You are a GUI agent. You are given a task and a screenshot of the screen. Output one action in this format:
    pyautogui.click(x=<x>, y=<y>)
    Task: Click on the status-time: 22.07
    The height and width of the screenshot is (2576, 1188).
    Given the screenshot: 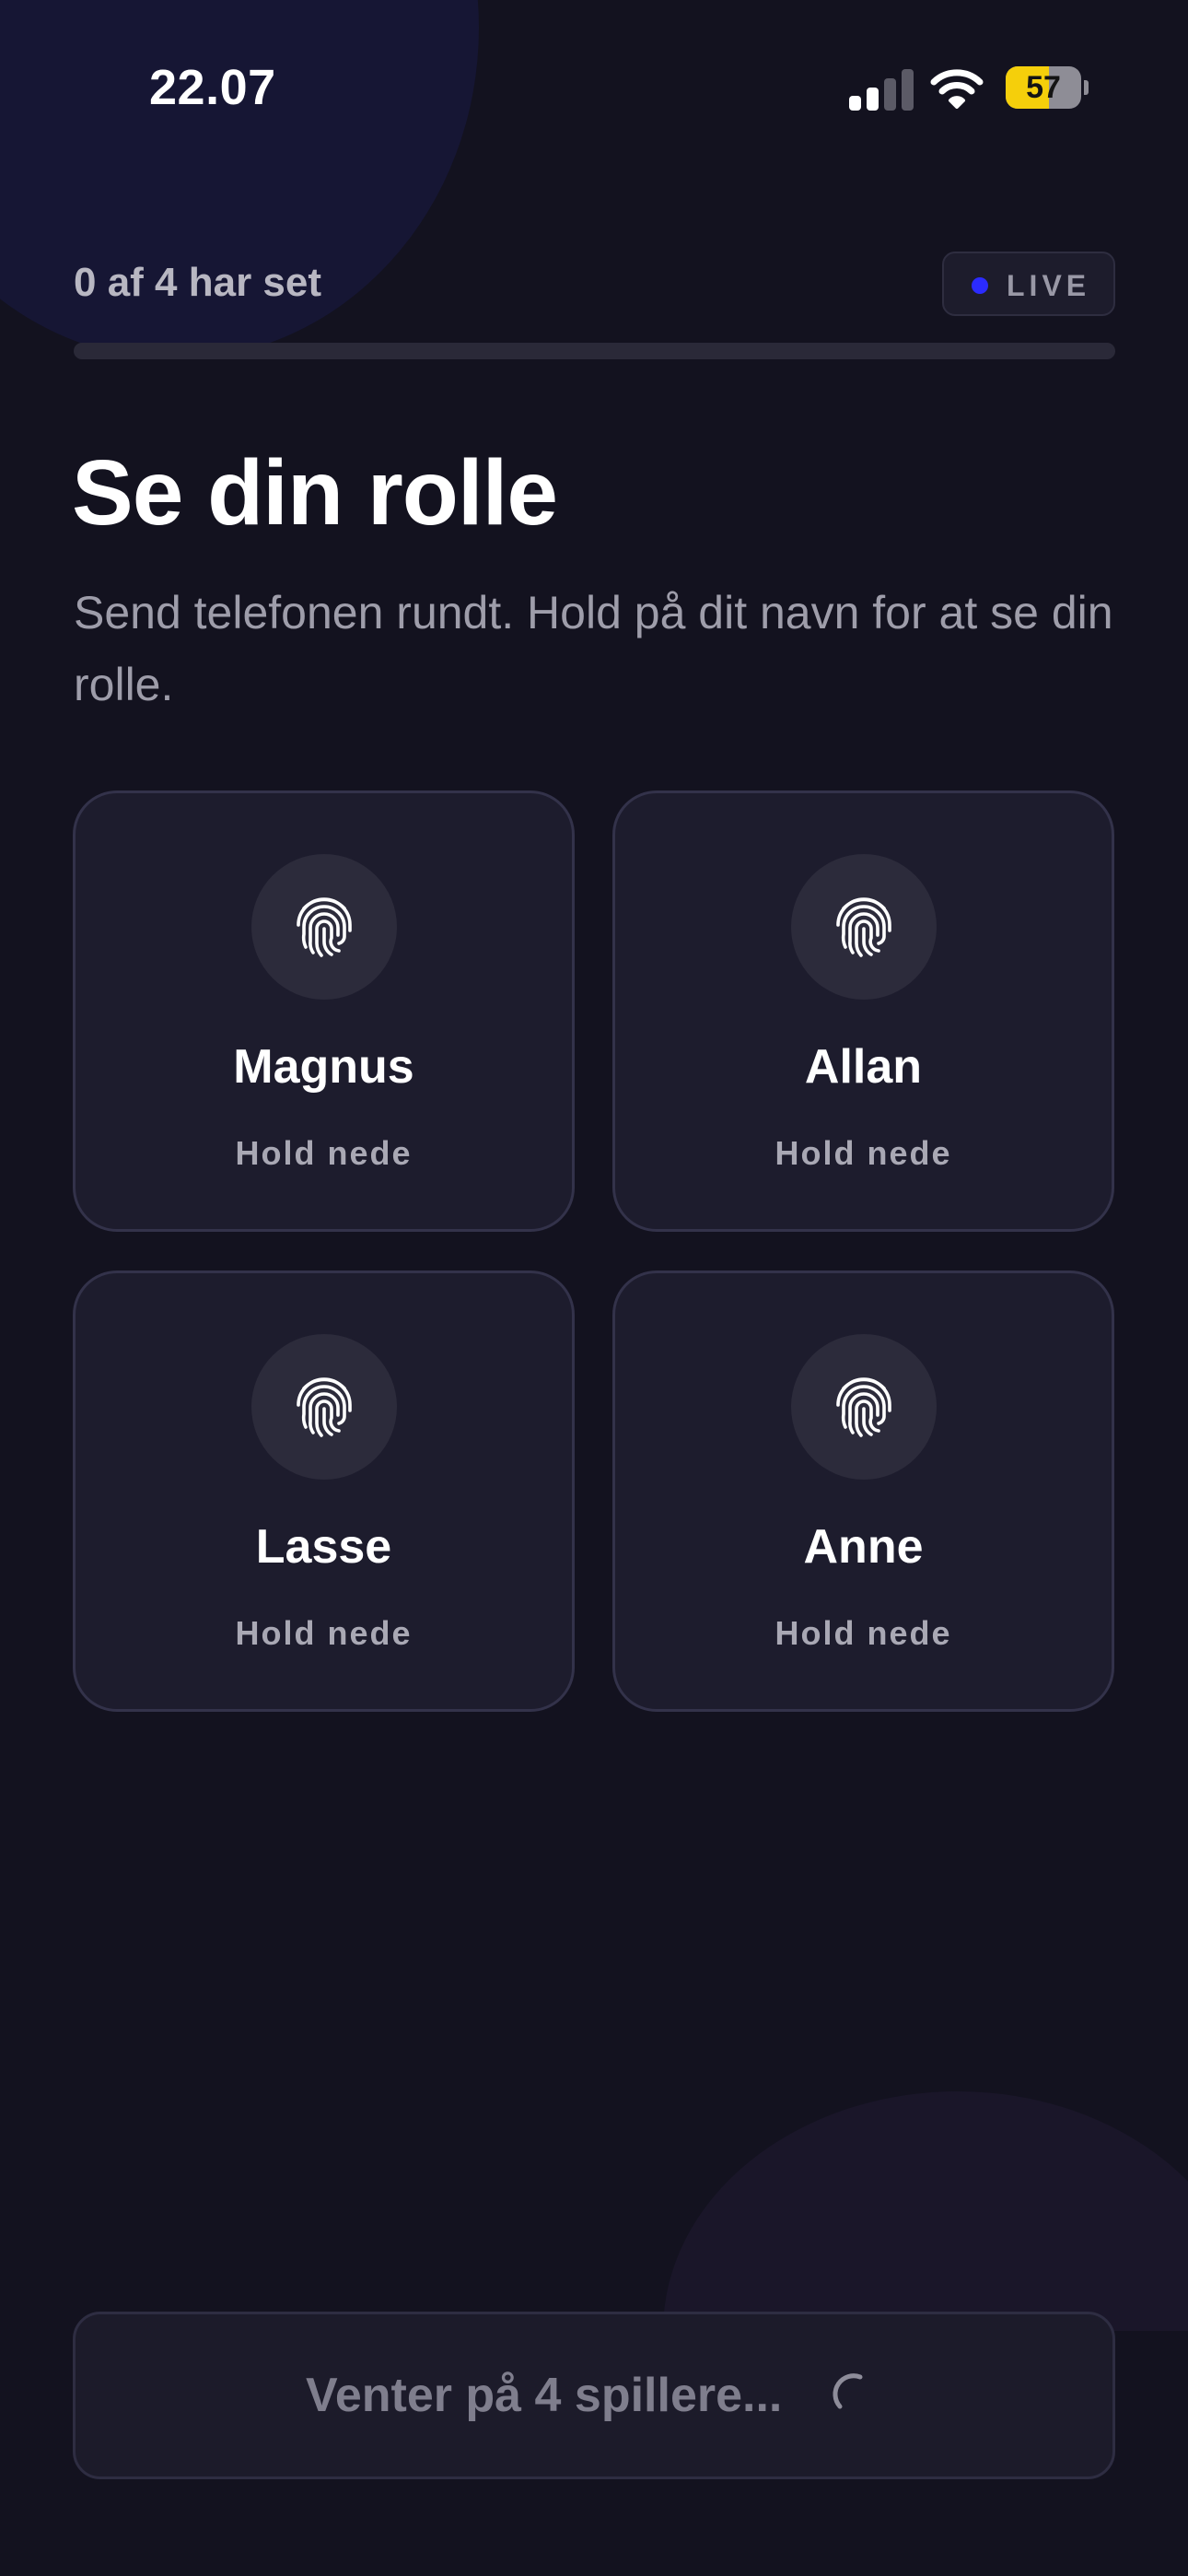 What is the action you would take?
    pyautogui.click(x=212, y=87)
    